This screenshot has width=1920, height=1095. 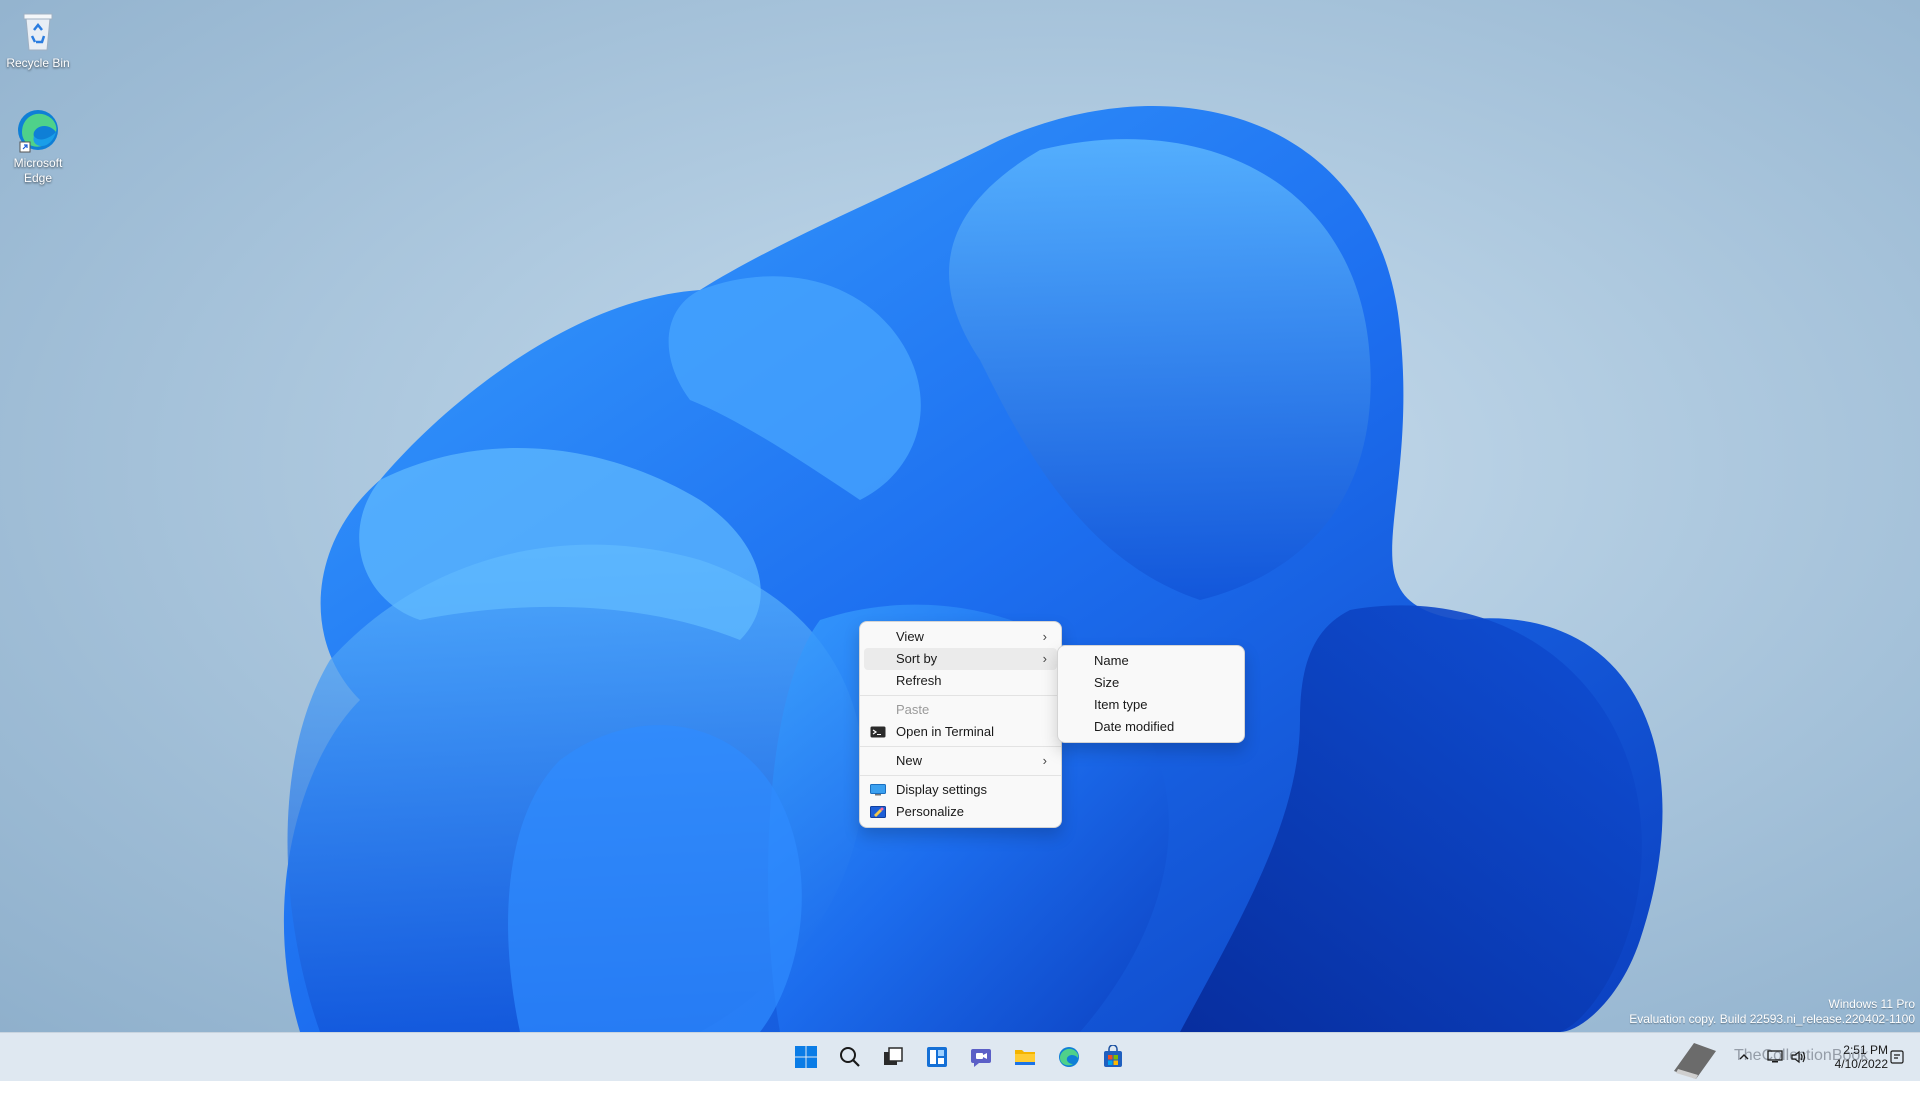 I want to click on menu-item-label: Display settings, so click(x=942, y=789).